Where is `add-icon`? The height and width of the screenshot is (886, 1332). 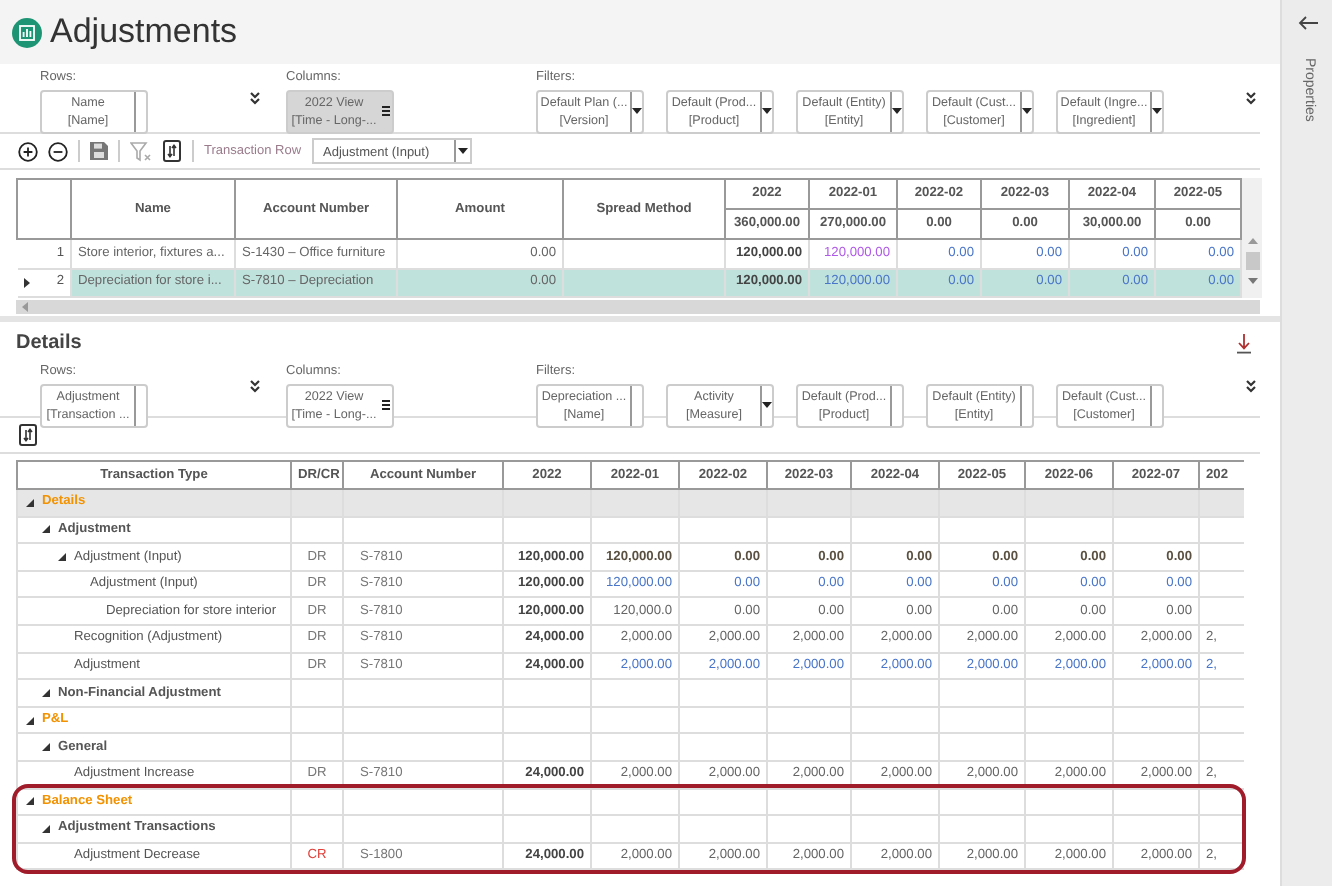
add-icon is located at coordinates (28, 151).